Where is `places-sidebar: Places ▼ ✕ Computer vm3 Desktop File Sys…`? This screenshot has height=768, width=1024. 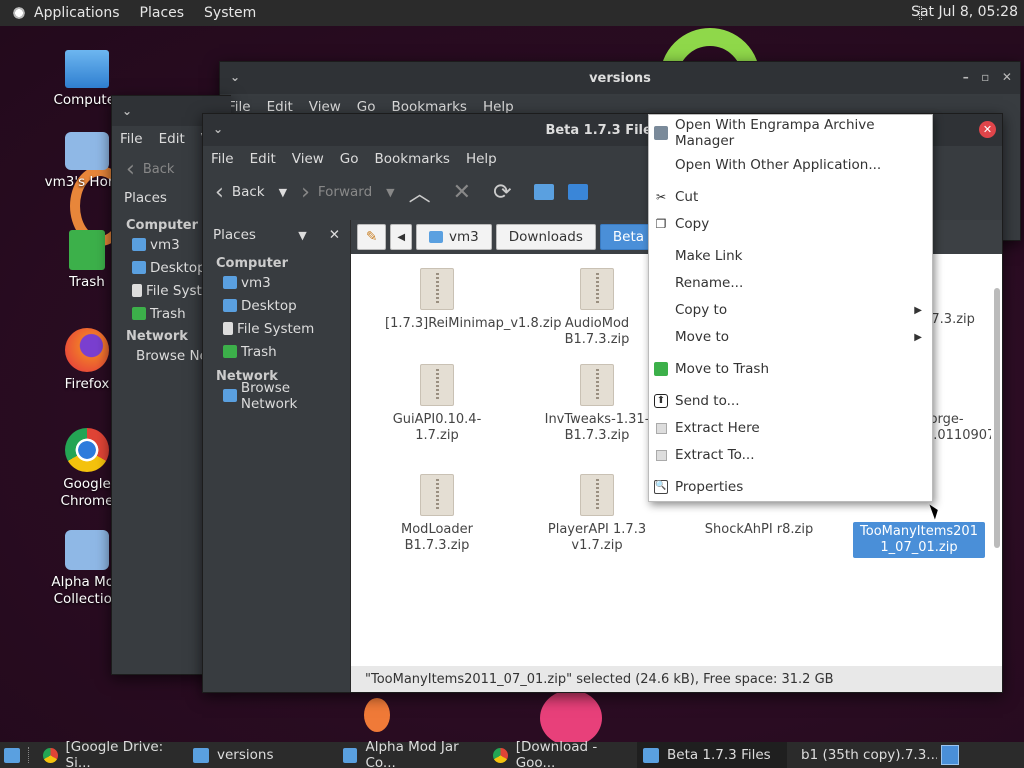
places-sidebar: Places ▼ ✕ Computer vm3 Desktop File Sys… is located at coordinates (277, 456).